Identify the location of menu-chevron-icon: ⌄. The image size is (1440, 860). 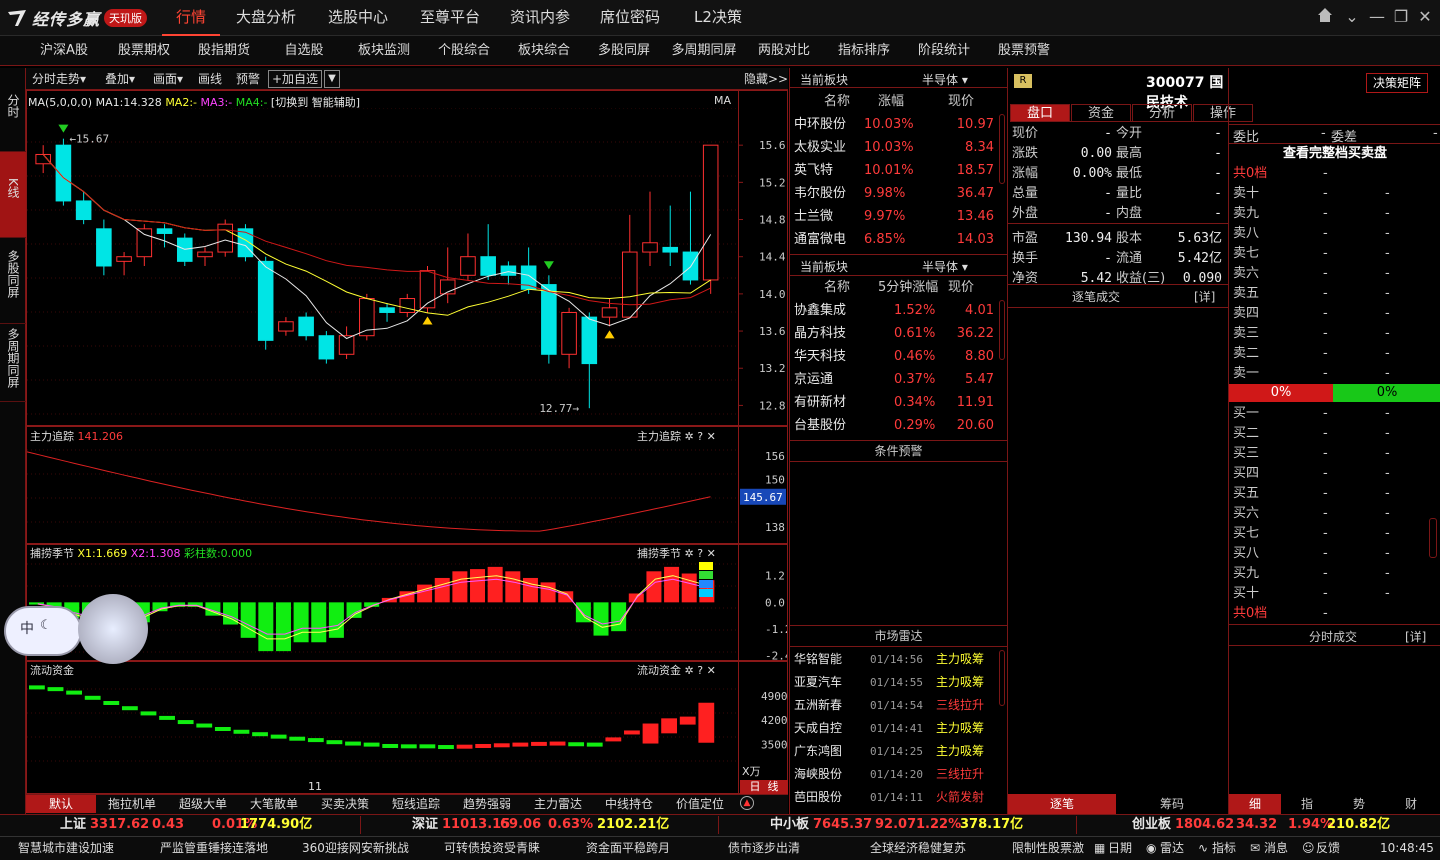
(1352, 17).